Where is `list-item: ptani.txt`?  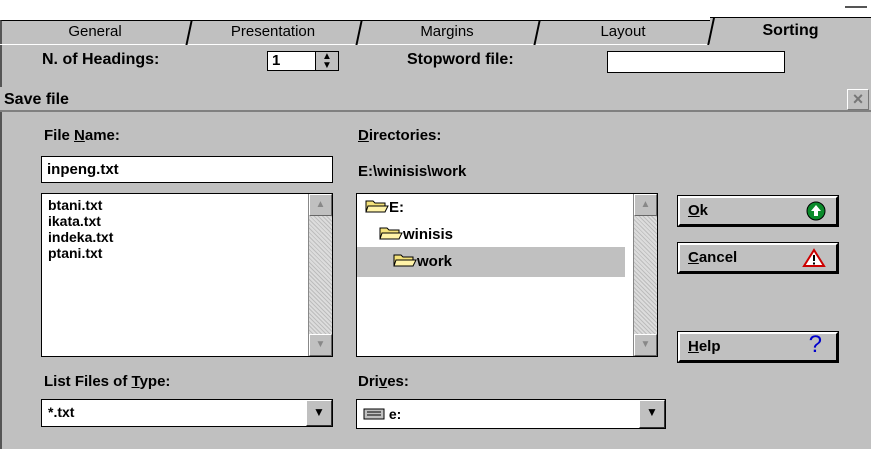 list-item: ptani.txt is located at coordinates (187, 253).